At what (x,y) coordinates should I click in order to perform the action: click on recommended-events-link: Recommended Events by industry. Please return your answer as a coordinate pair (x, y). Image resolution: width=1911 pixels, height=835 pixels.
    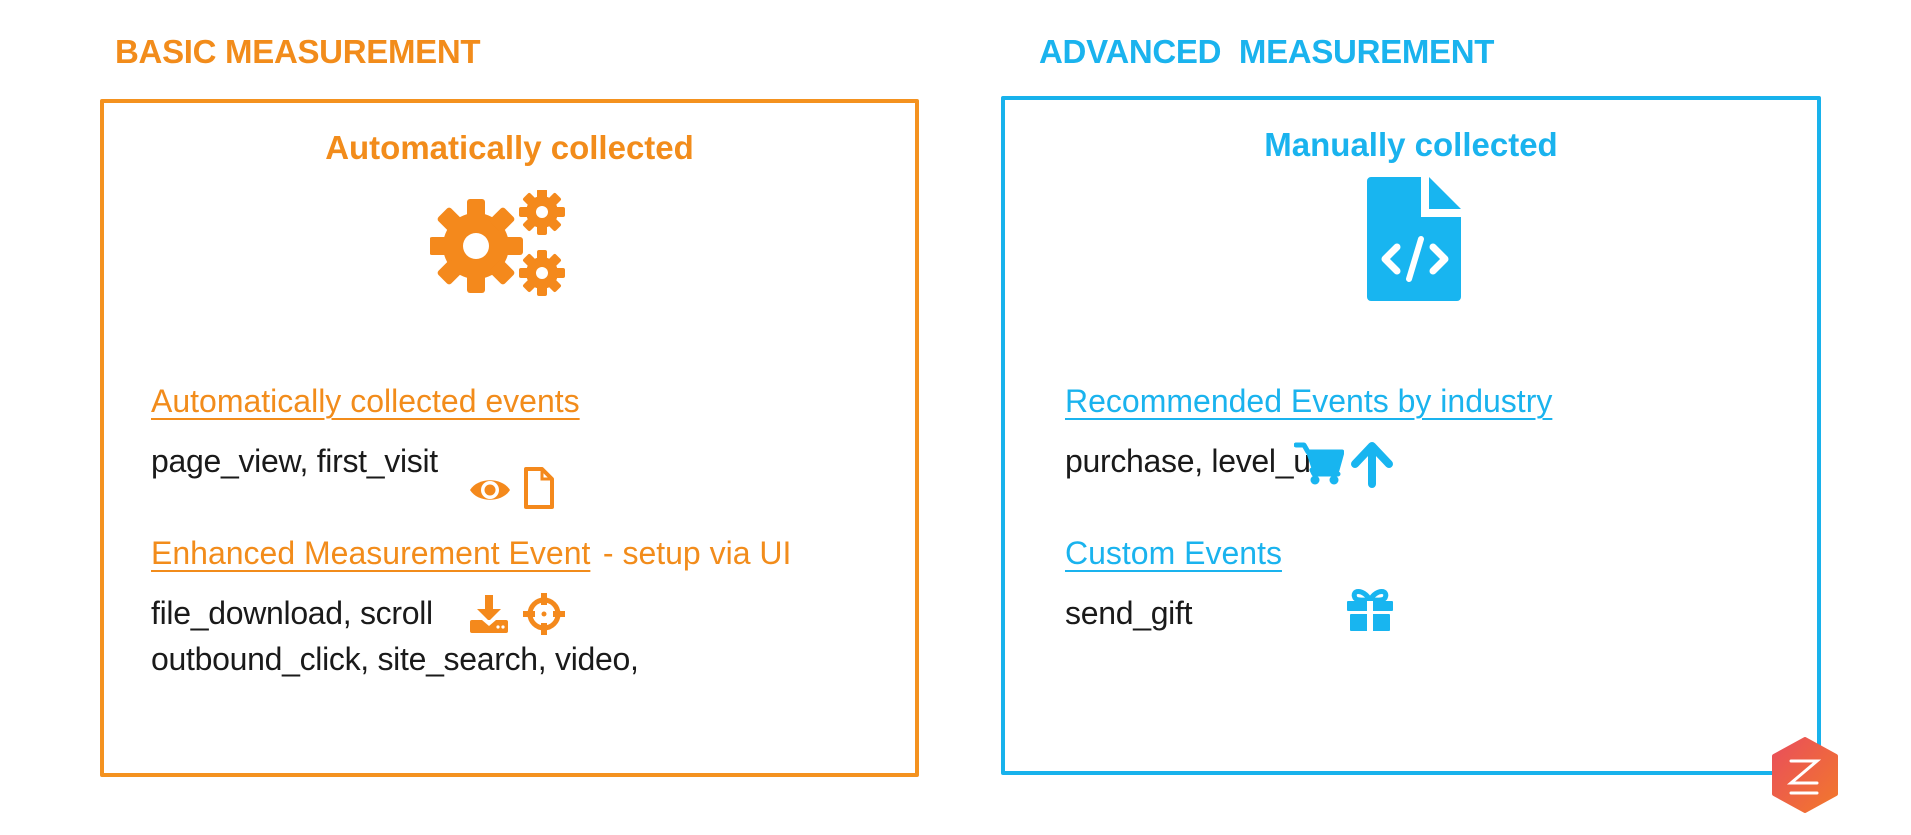
    Looking at the image, I should click on (1308, 401).